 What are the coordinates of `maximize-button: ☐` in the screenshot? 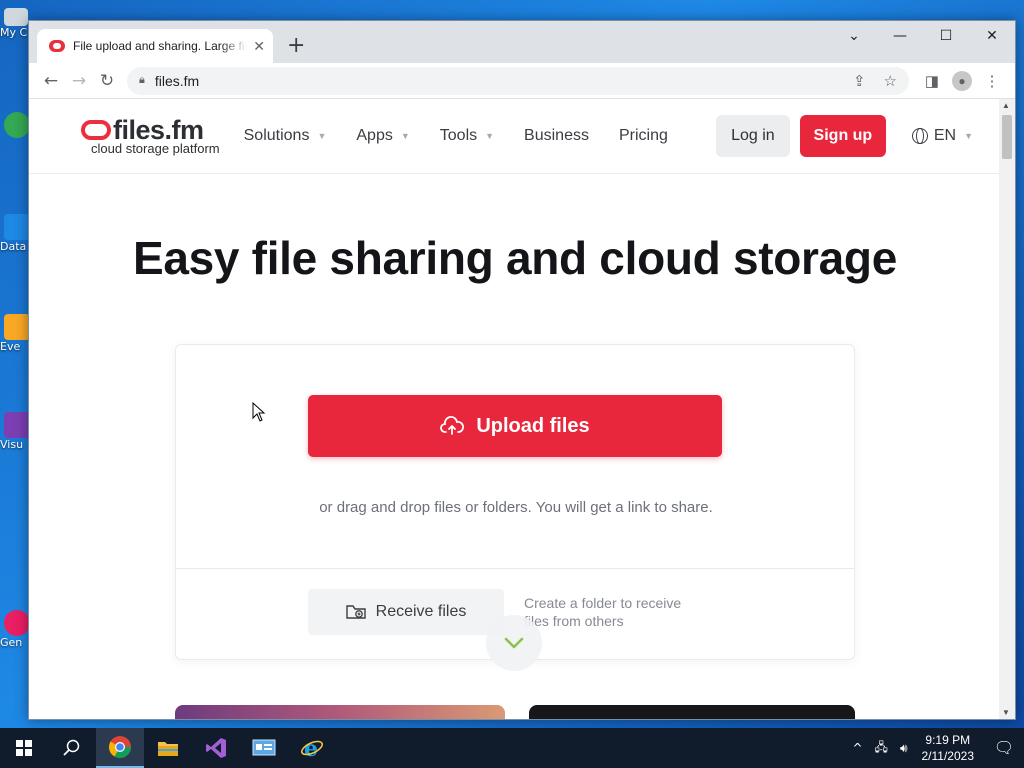 It's located at (946, 36).